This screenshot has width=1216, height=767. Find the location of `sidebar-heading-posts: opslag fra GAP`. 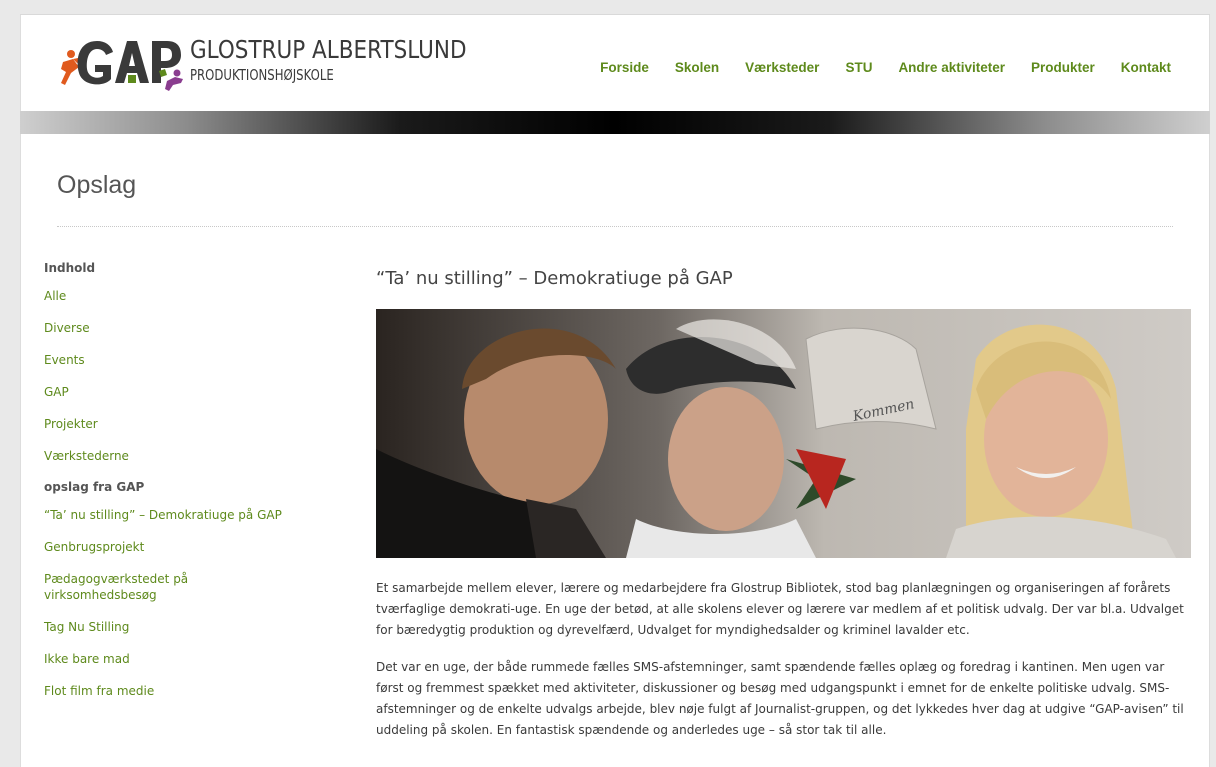

sidebar-heading-posts: opslag fra GAP is located at coordinates (94, 487).